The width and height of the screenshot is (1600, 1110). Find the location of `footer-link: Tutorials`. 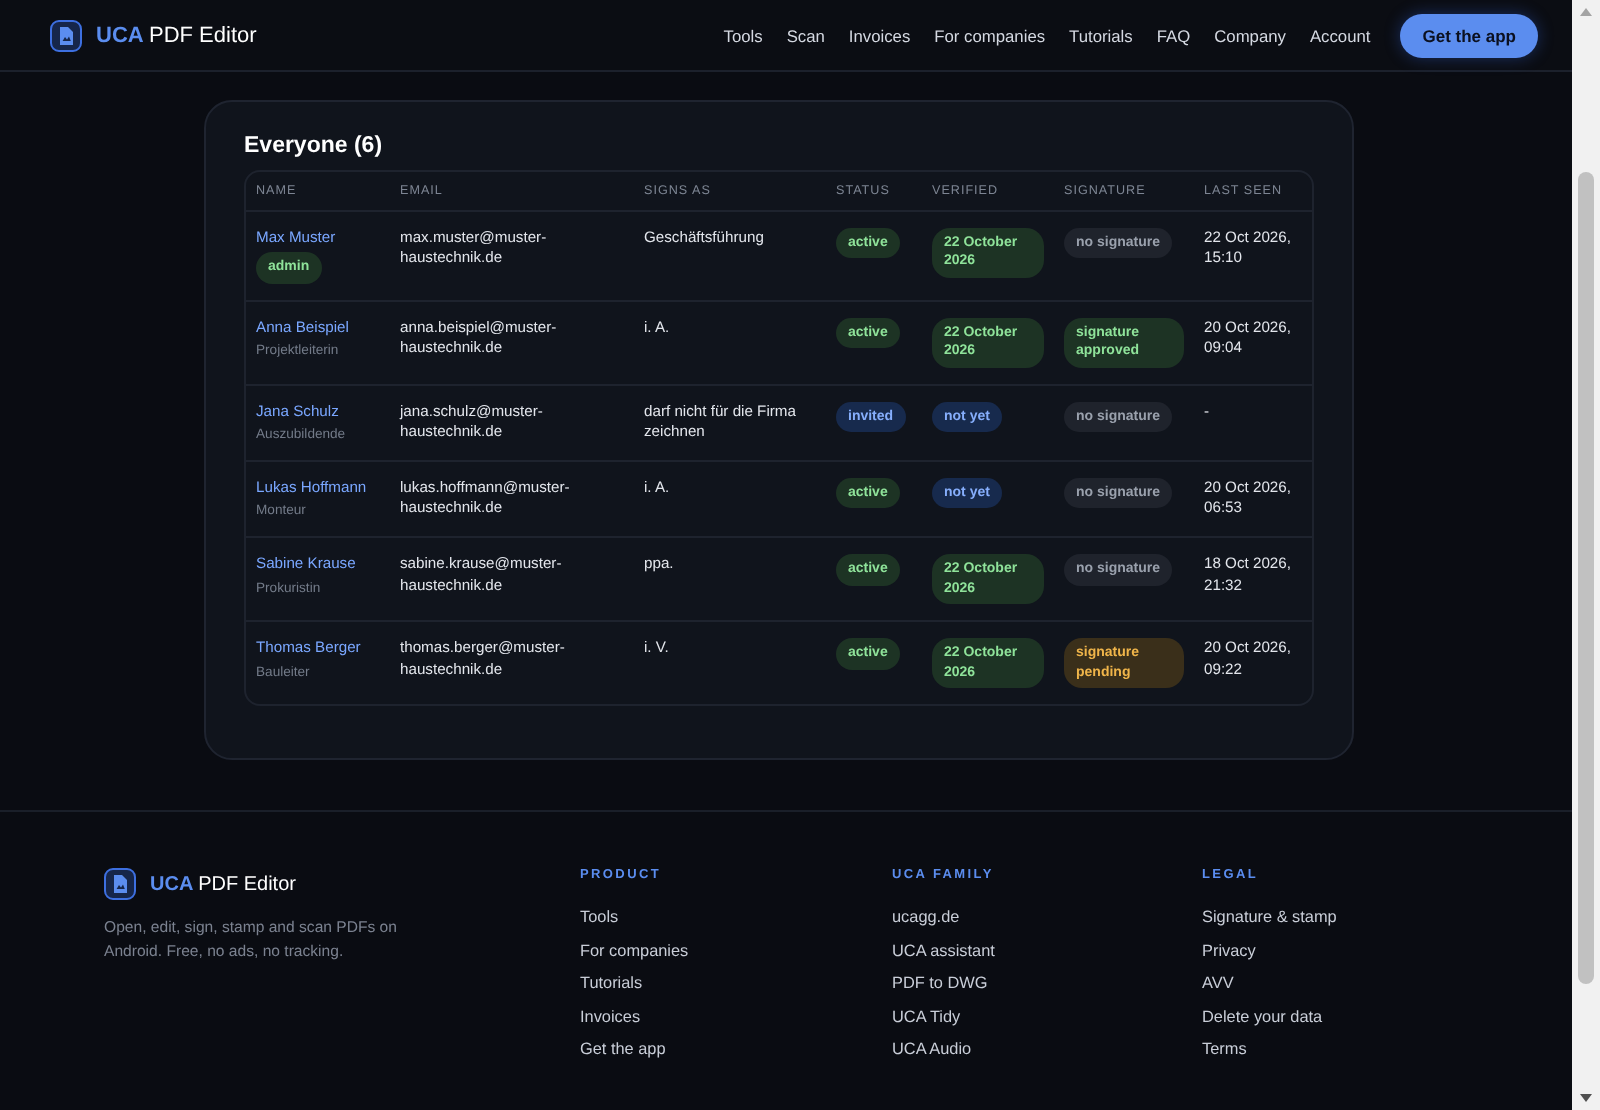

footer-link: Tutorials is located at coordinates (611, 983).